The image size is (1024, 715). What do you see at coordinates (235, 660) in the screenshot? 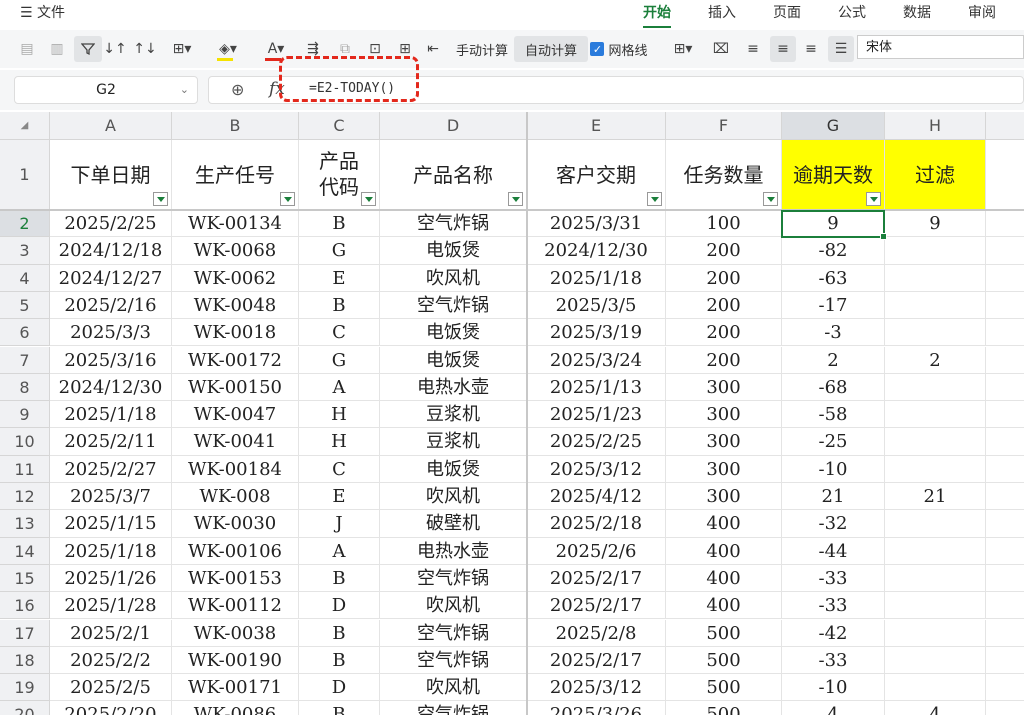
I see `cell-b18: WK-00190` at bounding box center [235, 660].